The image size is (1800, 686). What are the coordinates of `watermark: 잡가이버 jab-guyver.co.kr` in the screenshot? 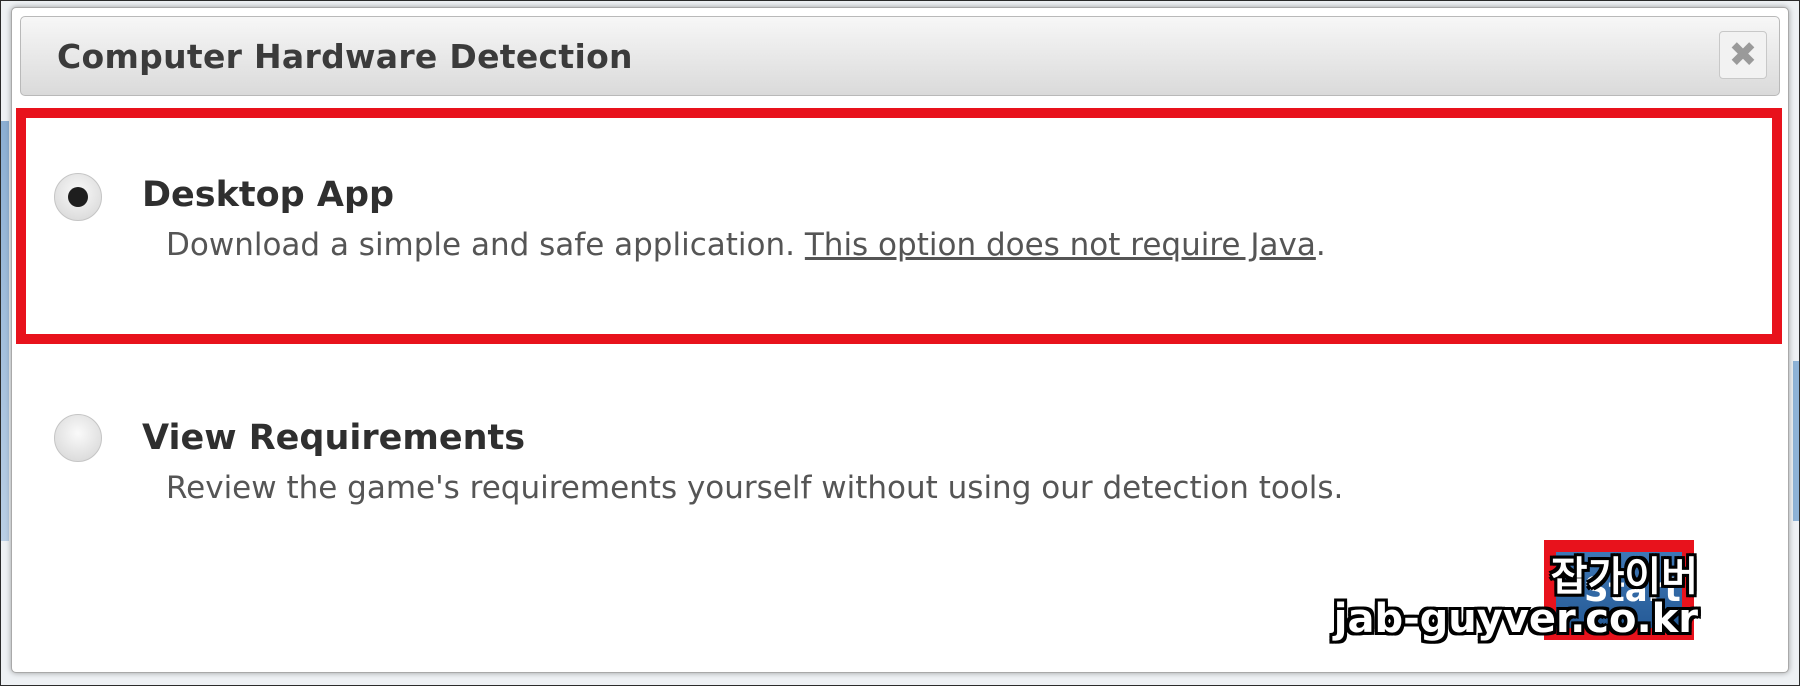 It's located at (1516, 598).